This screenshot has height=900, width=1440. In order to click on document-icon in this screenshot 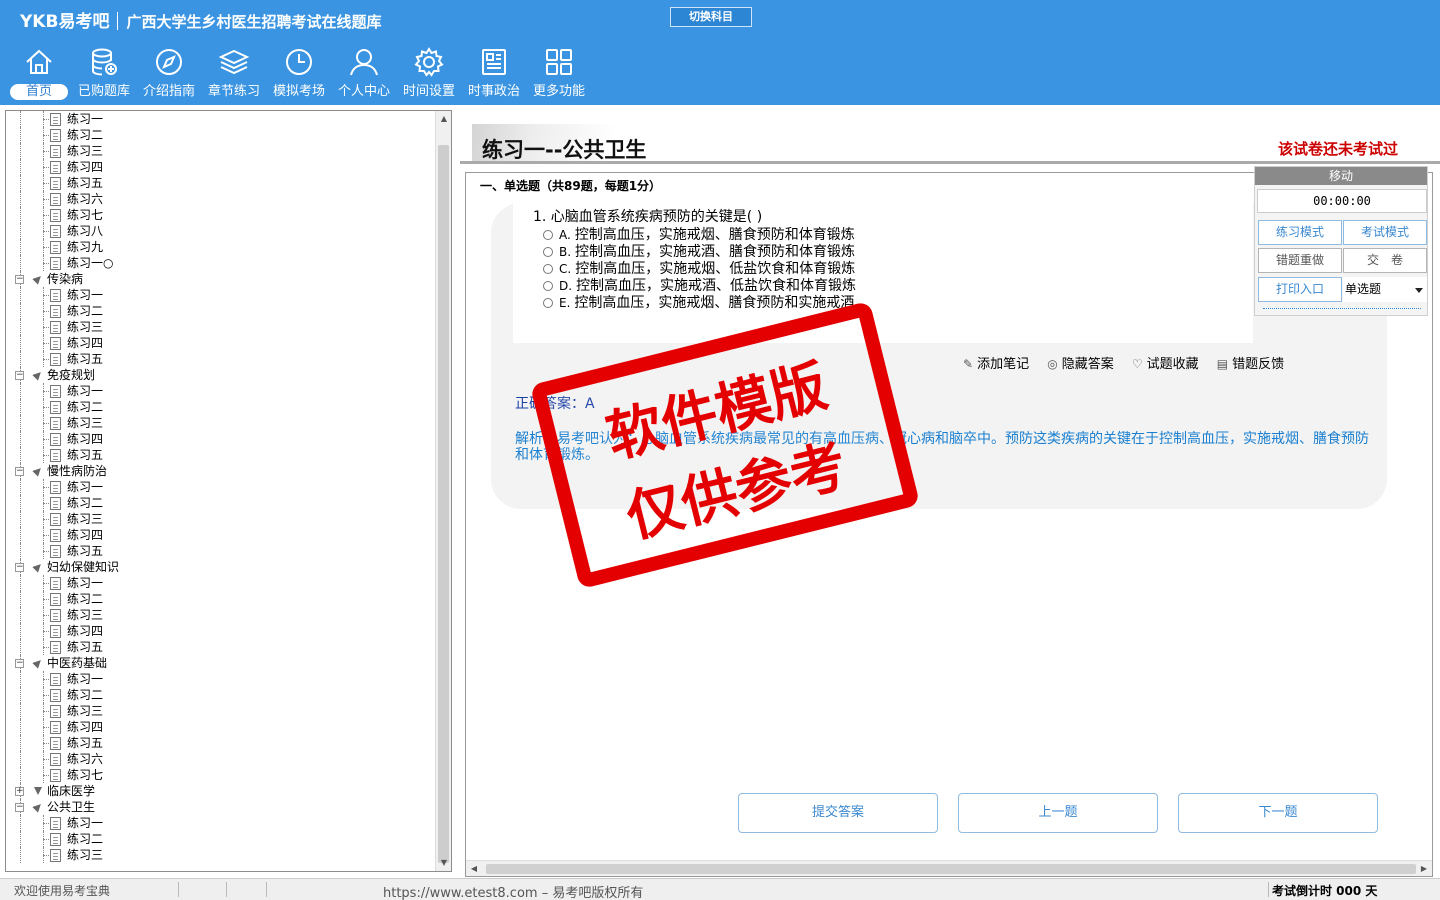, I will do `click(55, 695)`.